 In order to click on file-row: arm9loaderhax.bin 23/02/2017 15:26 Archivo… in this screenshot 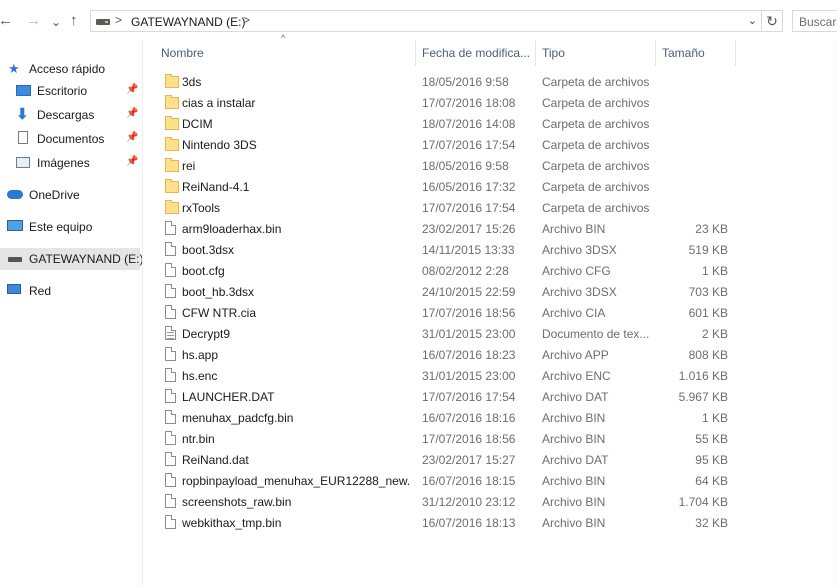, I will do `click(448, 228)`.